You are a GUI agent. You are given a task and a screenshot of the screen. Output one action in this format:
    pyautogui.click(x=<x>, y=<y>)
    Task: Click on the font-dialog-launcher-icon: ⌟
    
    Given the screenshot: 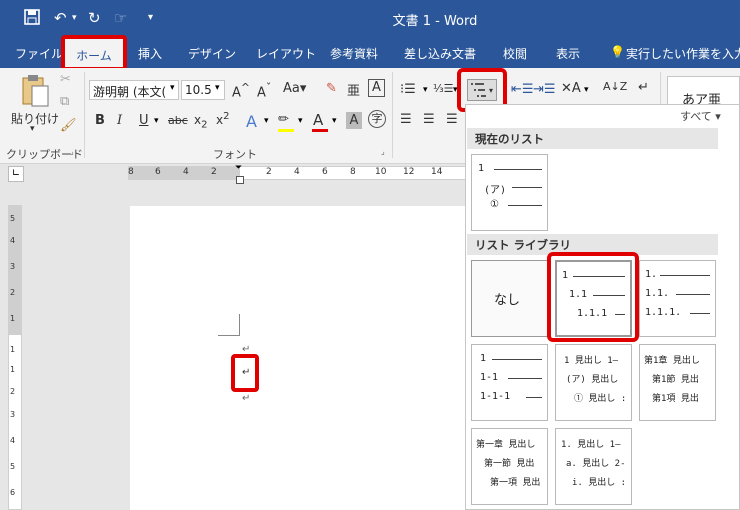 What is the action you would take?
    pyautogui.click(x=383, y=151)
    